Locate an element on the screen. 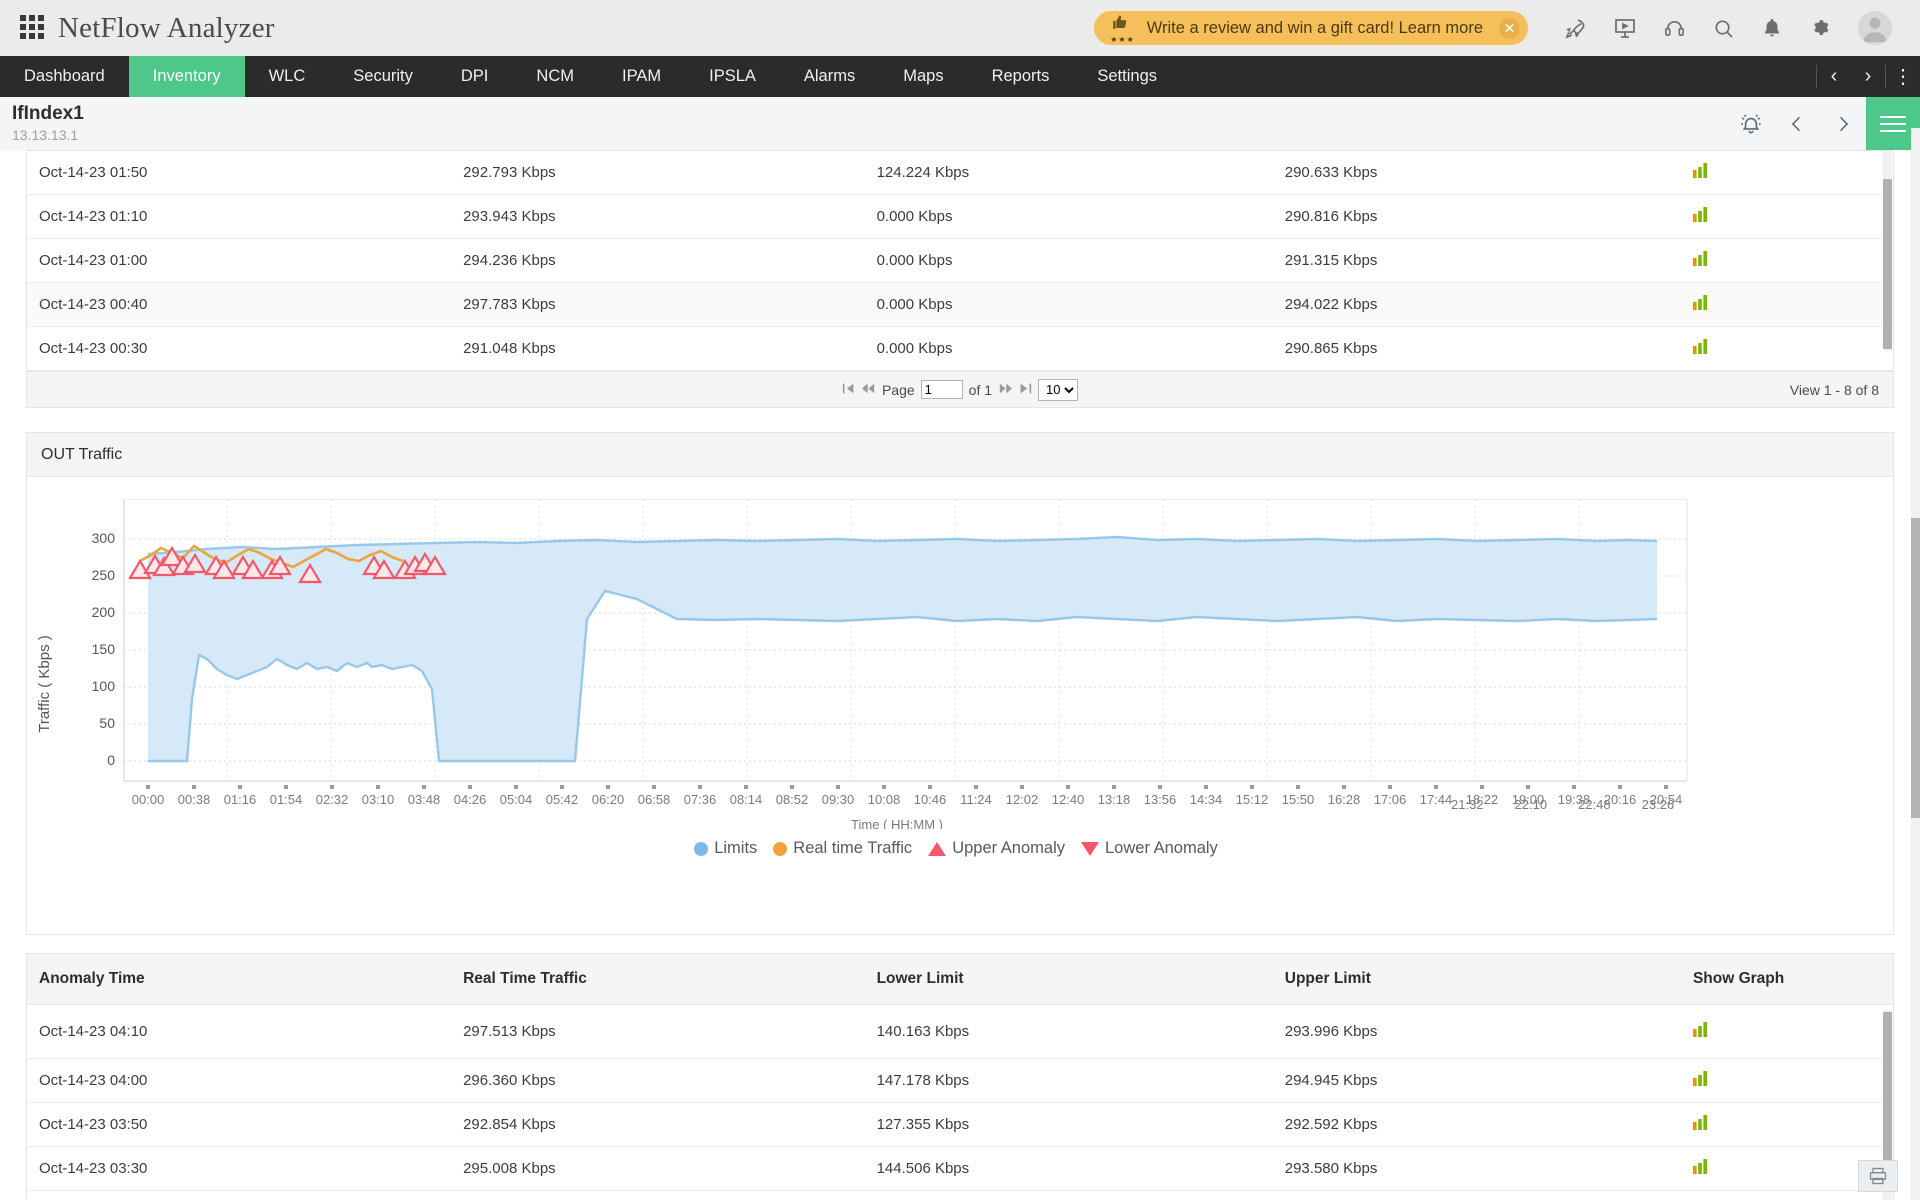 Image resolution: width=1920 pixels, height=1200 pixels. user-avatar is located at coordinates (1875, 28).